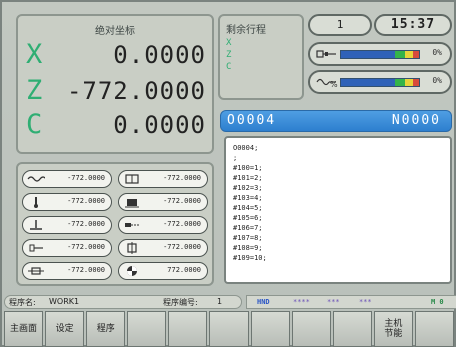 Image resolution: width=456 pixels, height=347 pixels. What do you see at coordinates (136, 91) in the screenshot?
I see `axis-value: -772.0000` at bounding box center [136, 91].